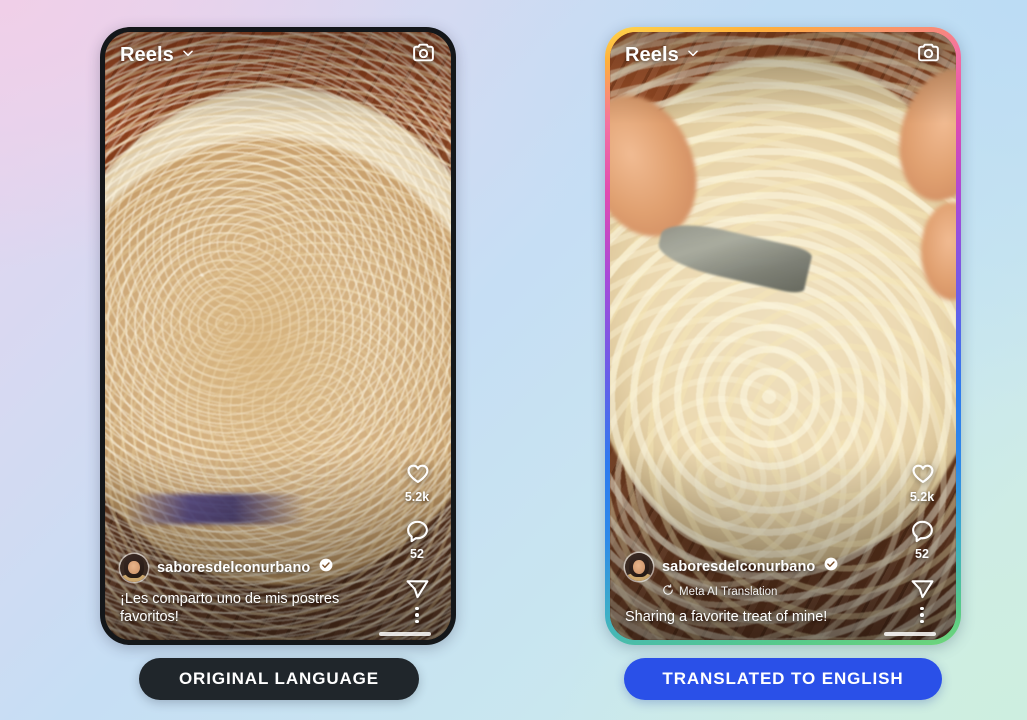  I want to click on original-language-button: ORIGINAL LANGUAGE, so click(279, 679).